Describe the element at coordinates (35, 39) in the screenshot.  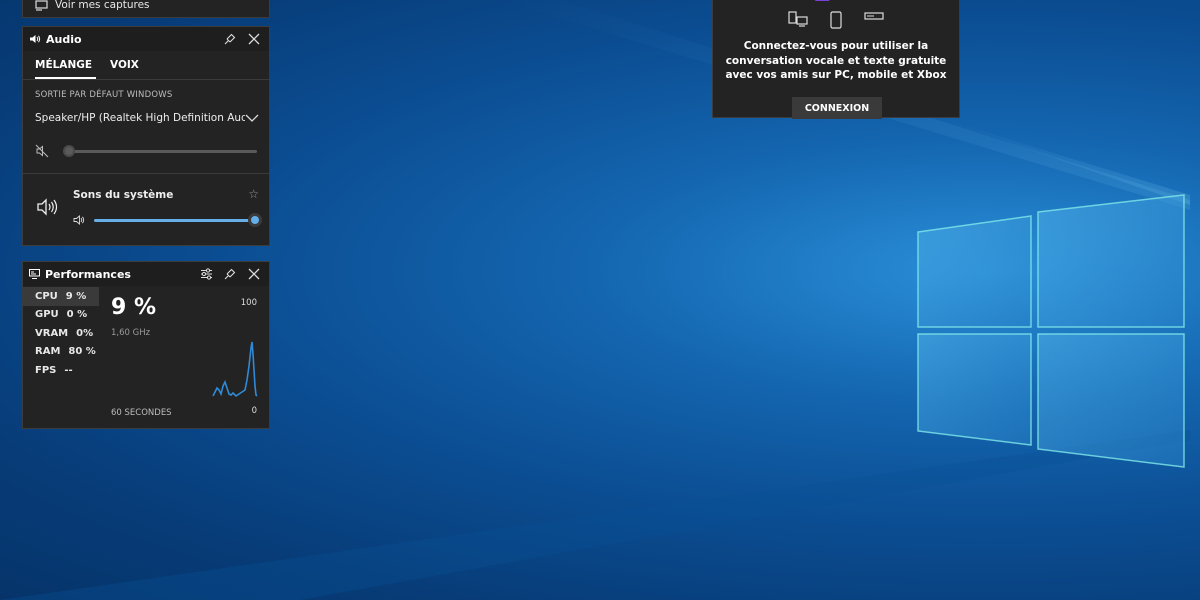
I see `speaker-icon` at that location.